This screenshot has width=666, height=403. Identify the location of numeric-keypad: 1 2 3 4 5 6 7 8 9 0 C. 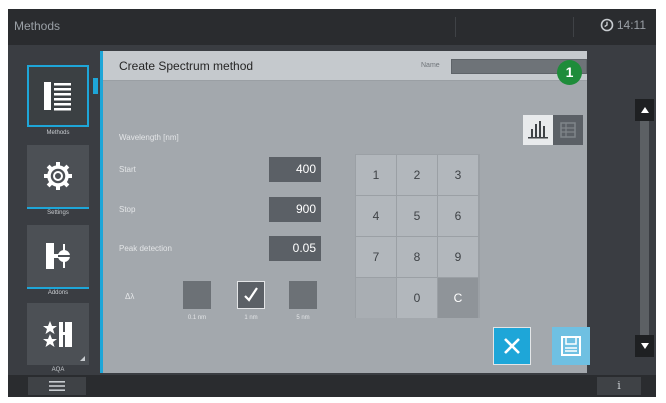
(417, 236).